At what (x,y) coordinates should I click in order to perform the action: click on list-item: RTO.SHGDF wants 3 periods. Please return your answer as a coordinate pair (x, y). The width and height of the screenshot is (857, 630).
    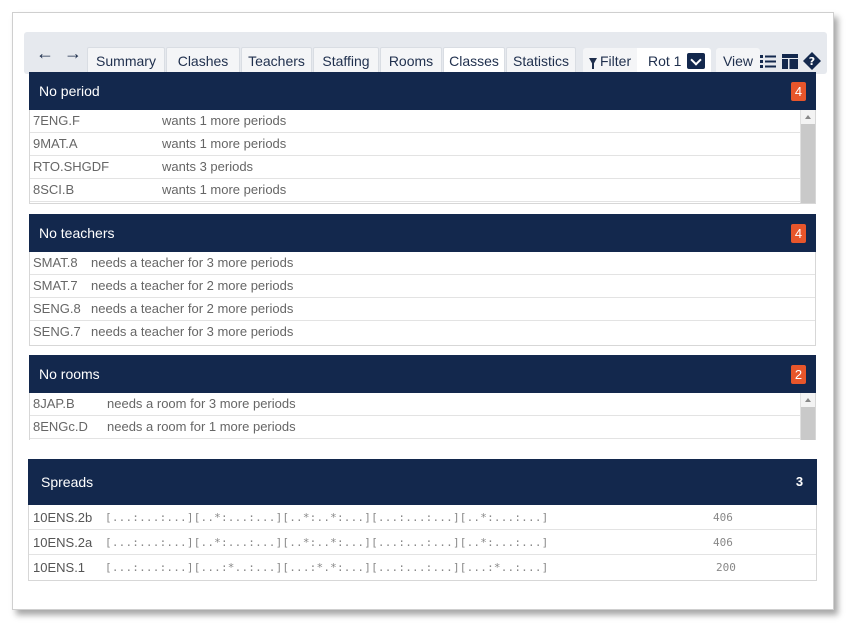
    Looking at the image, I should click on (422, 167).